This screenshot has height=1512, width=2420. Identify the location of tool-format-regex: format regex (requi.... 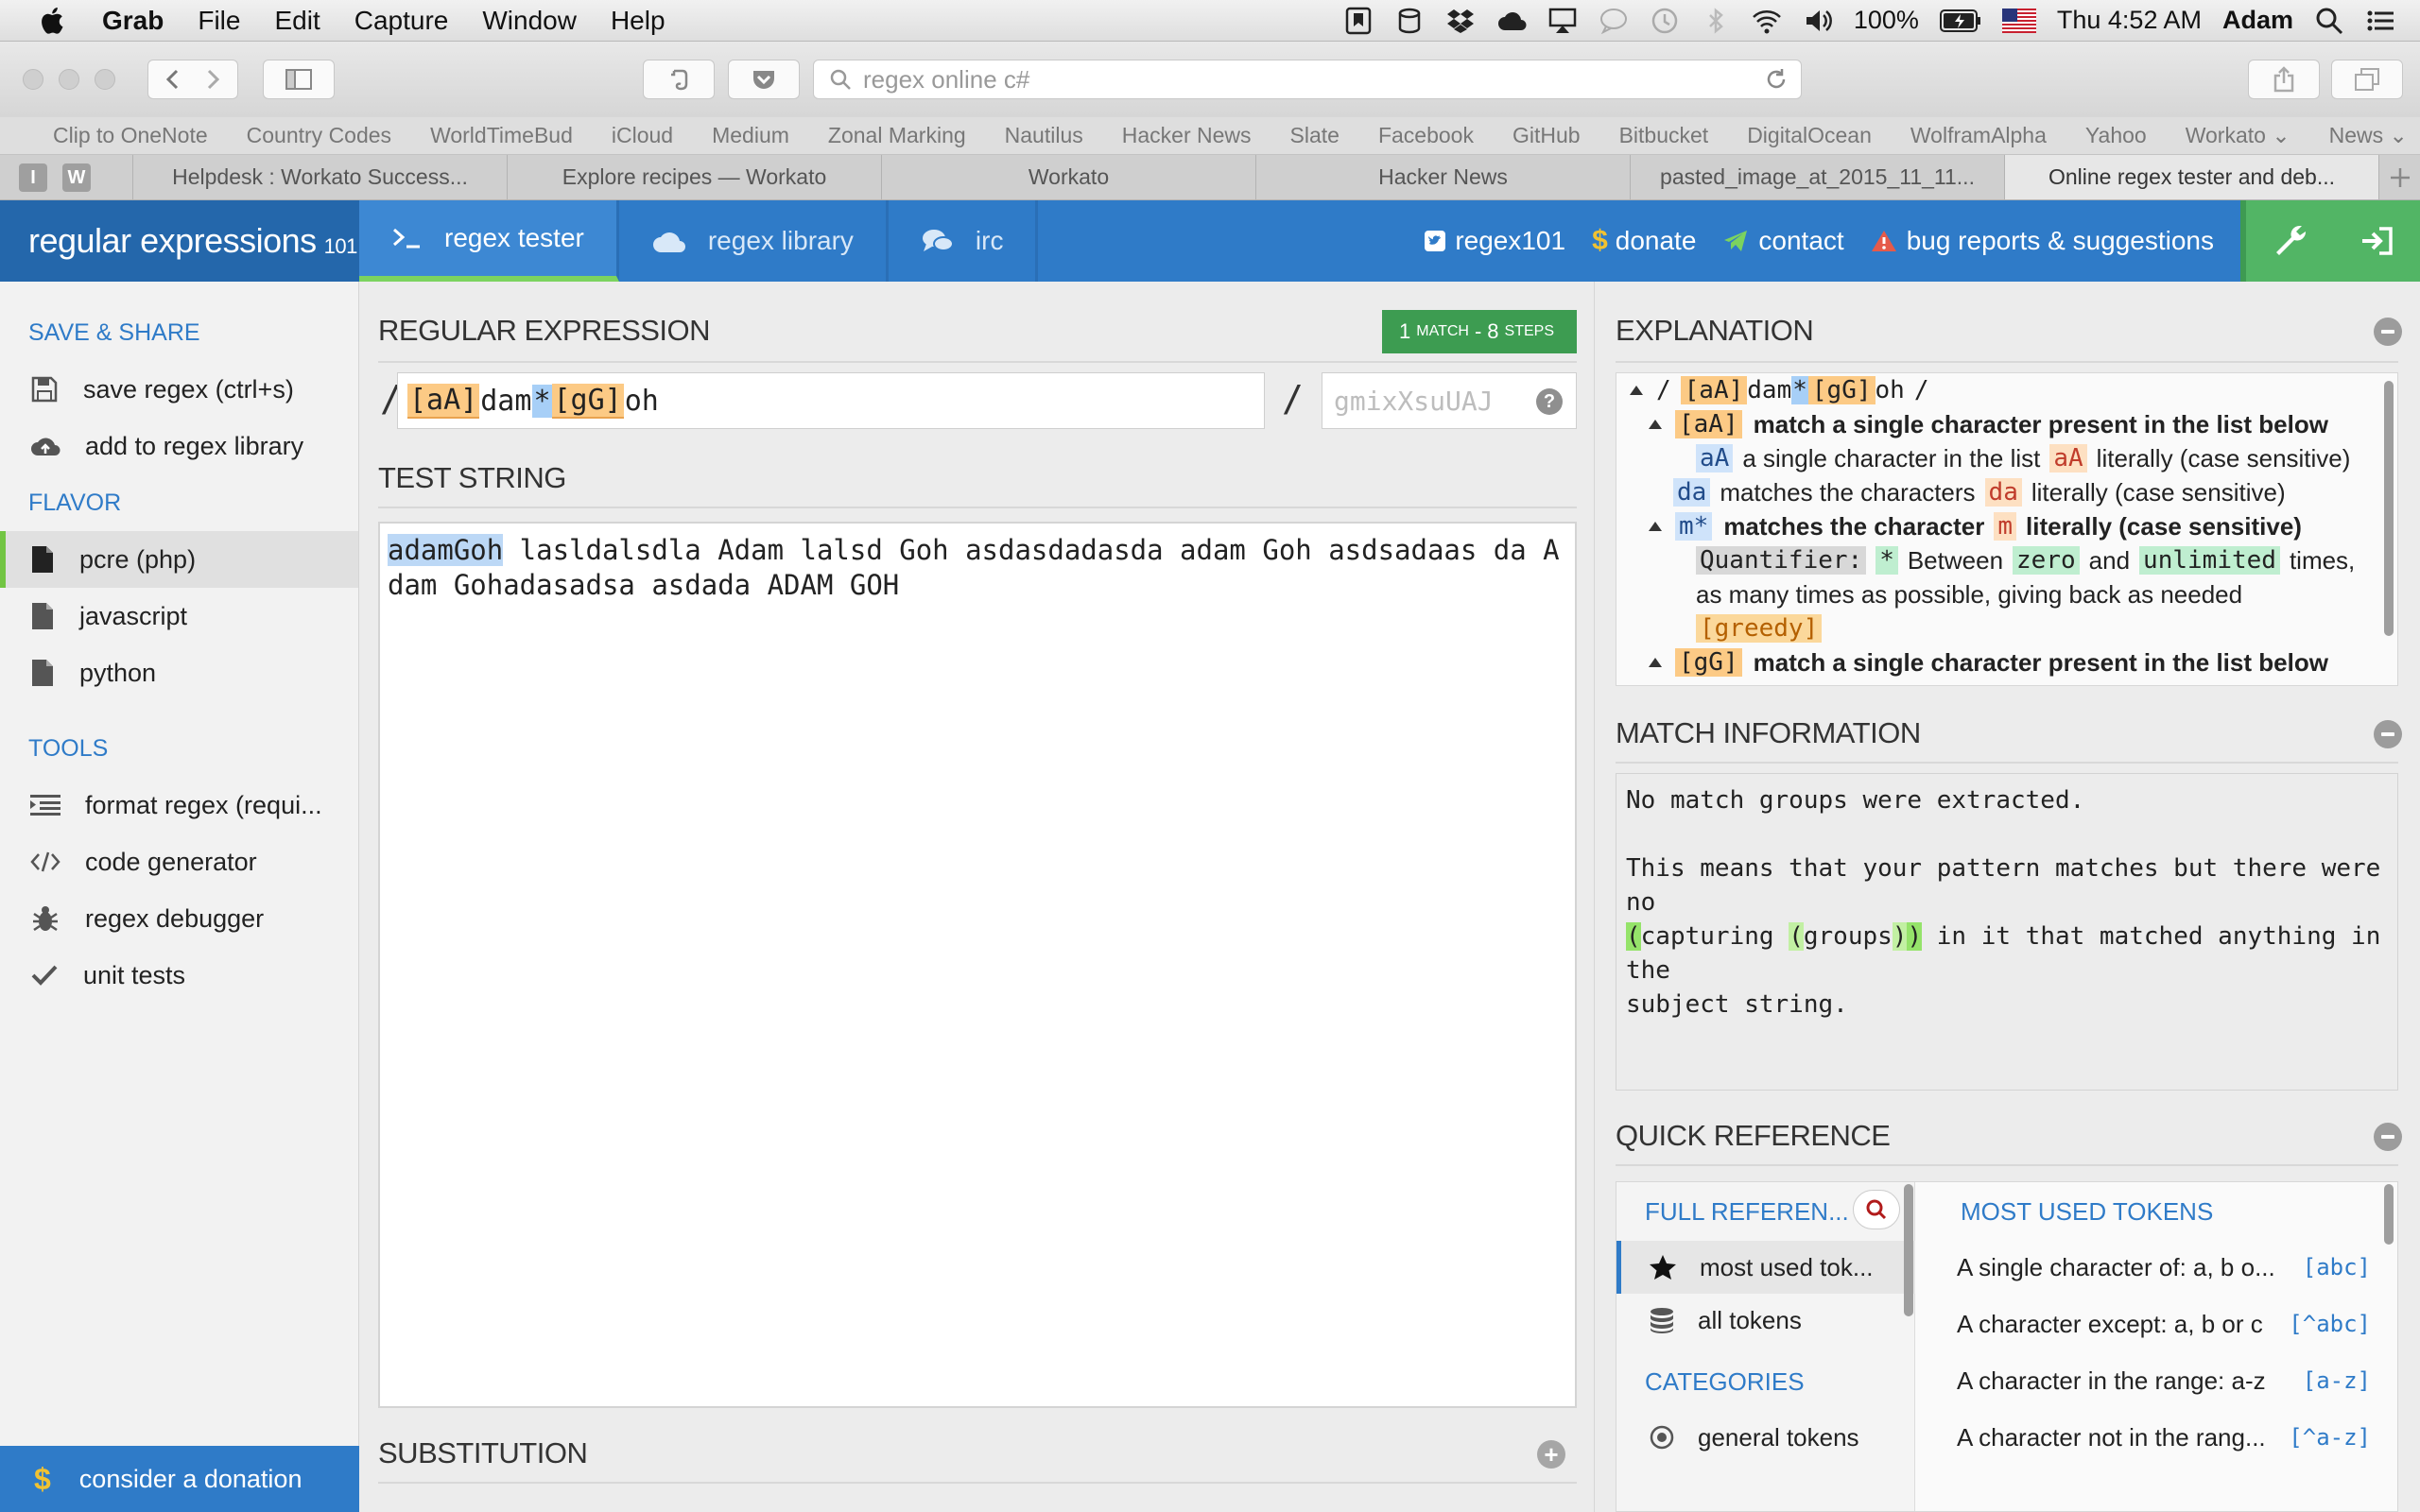
(179, 805).